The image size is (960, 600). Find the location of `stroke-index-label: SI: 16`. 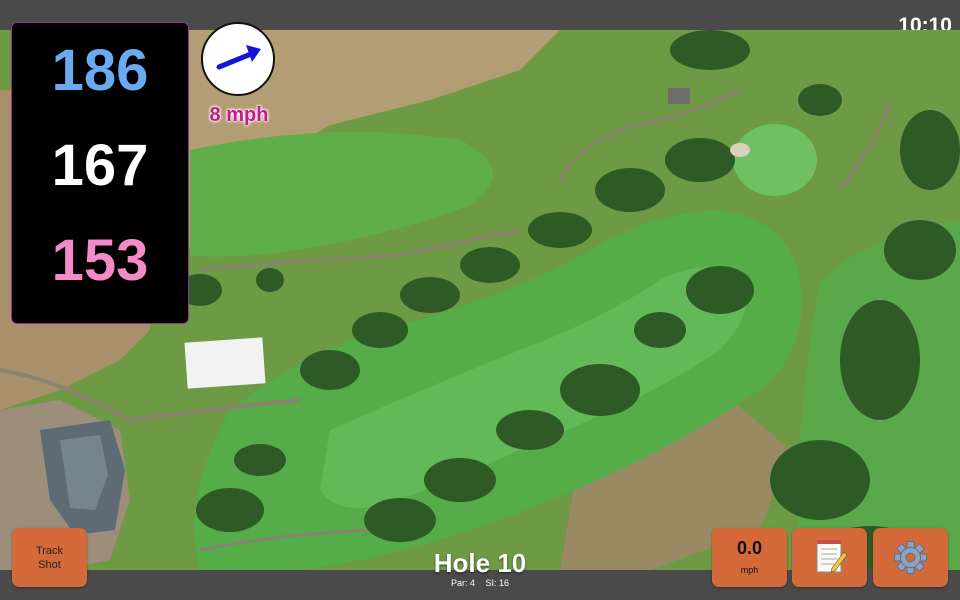

stroke-index-label: SI: 16 is located at coordinates (497, 583).